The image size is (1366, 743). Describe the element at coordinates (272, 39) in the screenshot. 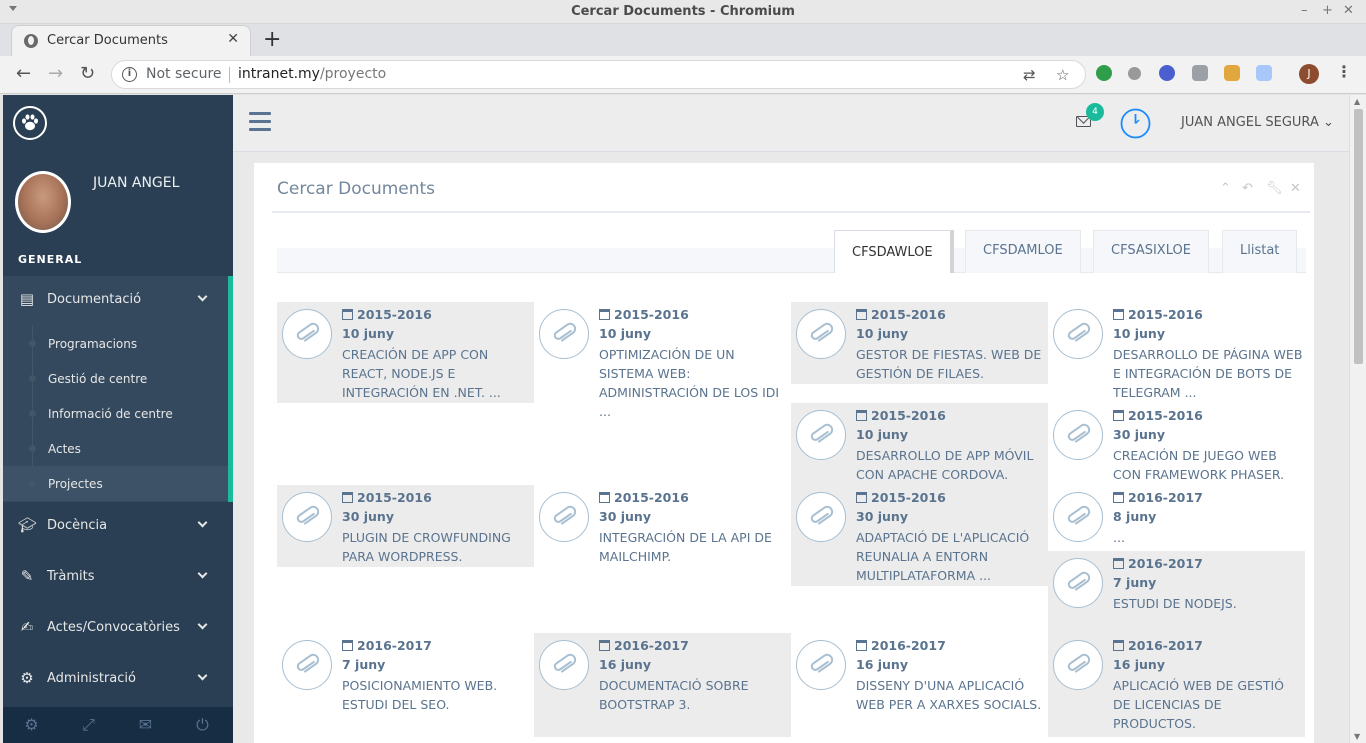

I see `new-tab-button: +` at that location.